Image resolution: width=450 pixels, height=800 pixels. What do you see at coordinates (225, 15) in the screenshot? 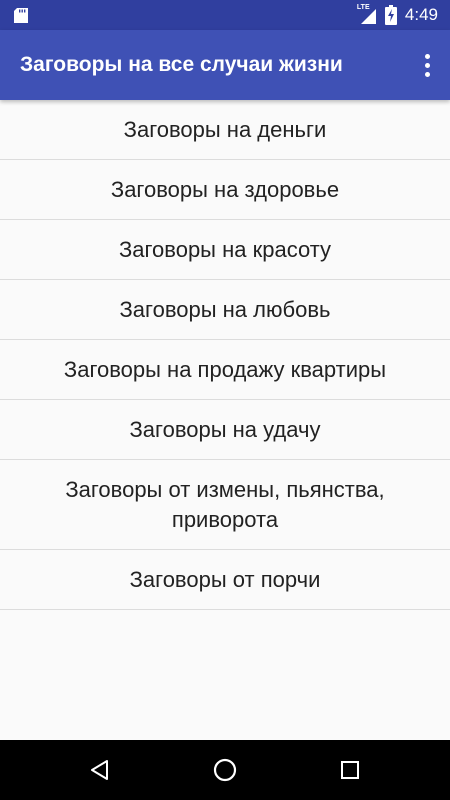
I see `status-bar: LTE 4:49` at bounding box center [225, 15].